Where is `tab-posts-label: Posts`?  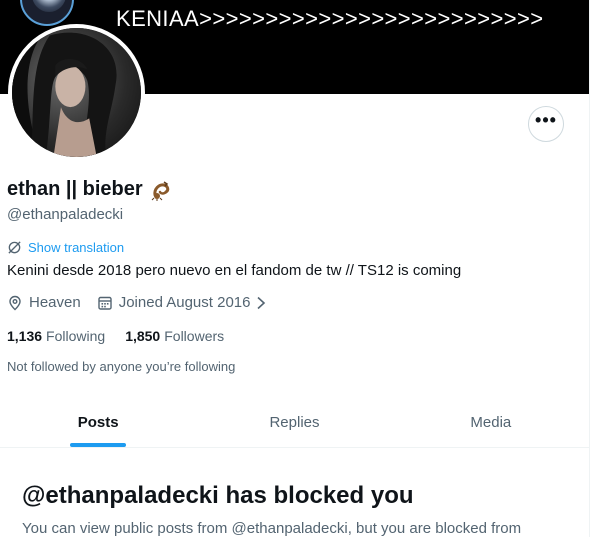 tab-posts-label: Posts is located at coordinates (98, 422).